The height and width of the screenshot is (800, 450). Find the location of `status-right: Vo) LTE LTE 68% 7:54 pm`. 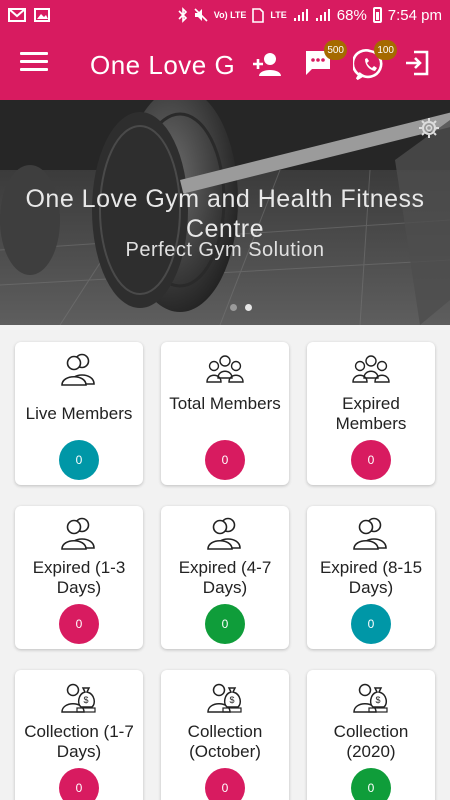

status-right: Vo) LTE LTE 68% 7:54 pm is located at coordinates (310, 15).